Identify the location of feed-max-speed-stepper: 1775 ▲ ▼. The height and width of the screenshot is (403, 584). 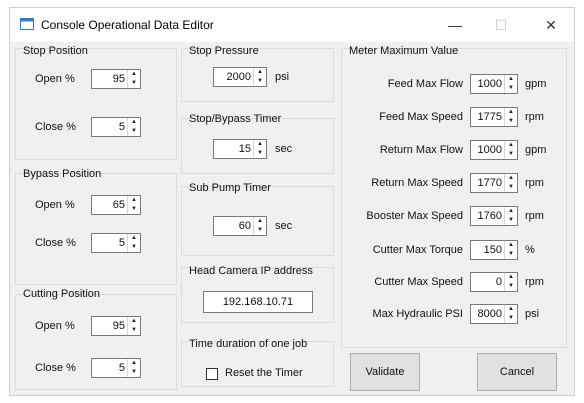
(494, 117).